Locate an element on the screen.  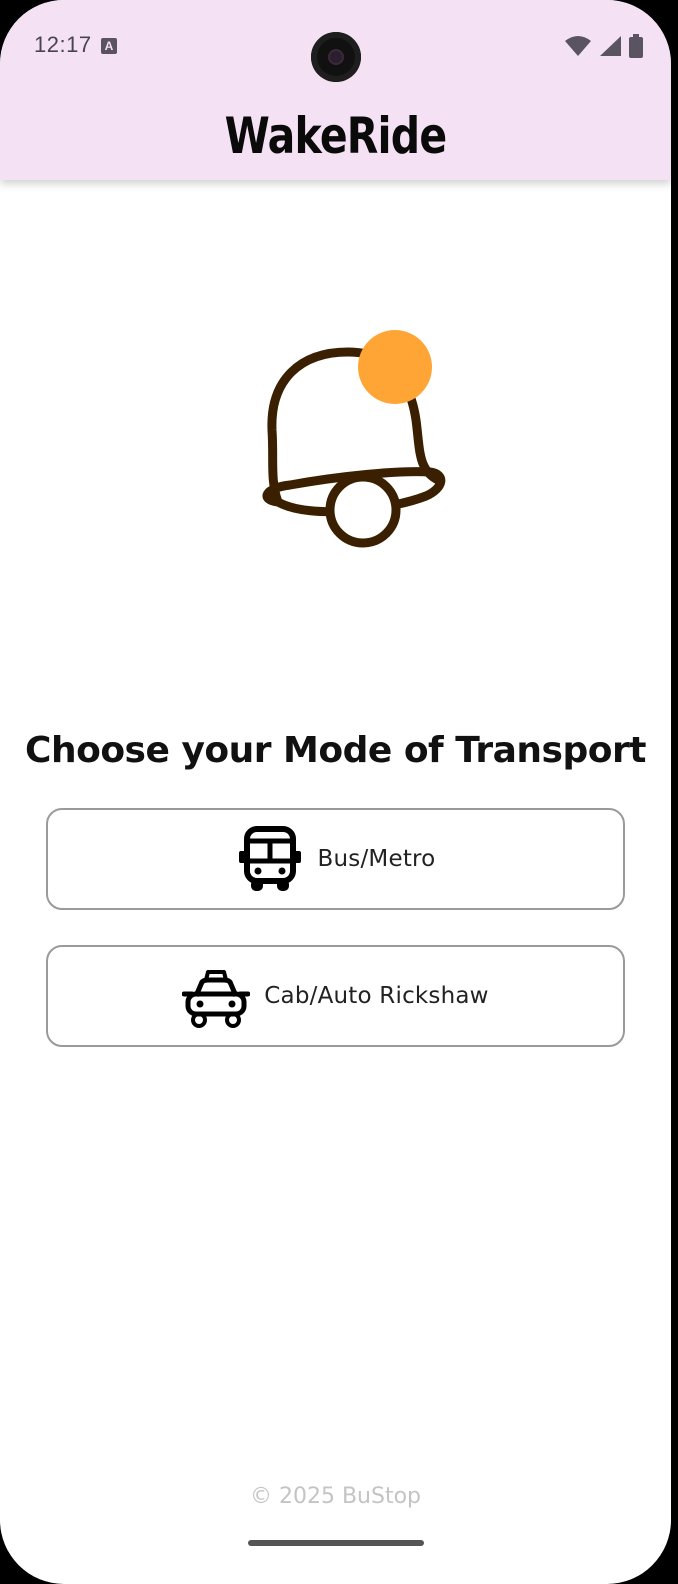
cab-auto-button: Cab/Auto Rickshaw is located at coordinates (335, 996).